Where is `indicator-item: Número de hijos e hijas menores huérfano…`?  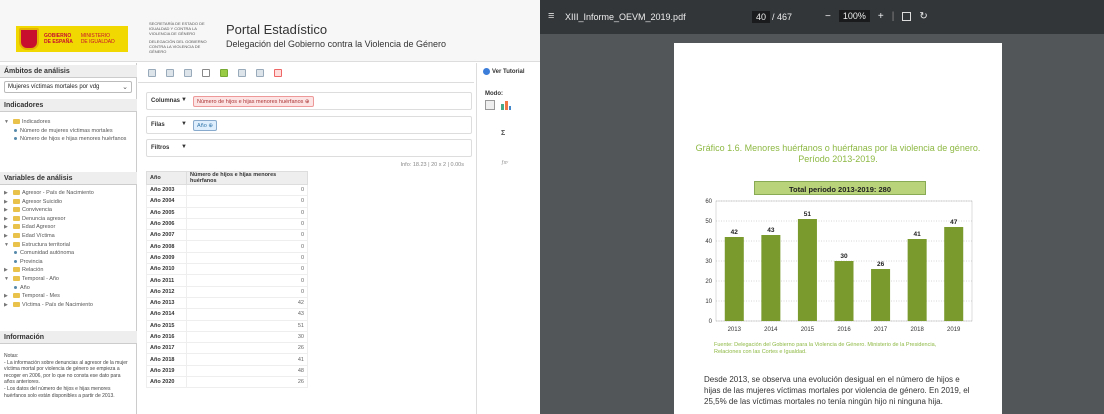 indicator-item: Número de hijos e hijas menores huérfano… is located at coordinates (68, 139).